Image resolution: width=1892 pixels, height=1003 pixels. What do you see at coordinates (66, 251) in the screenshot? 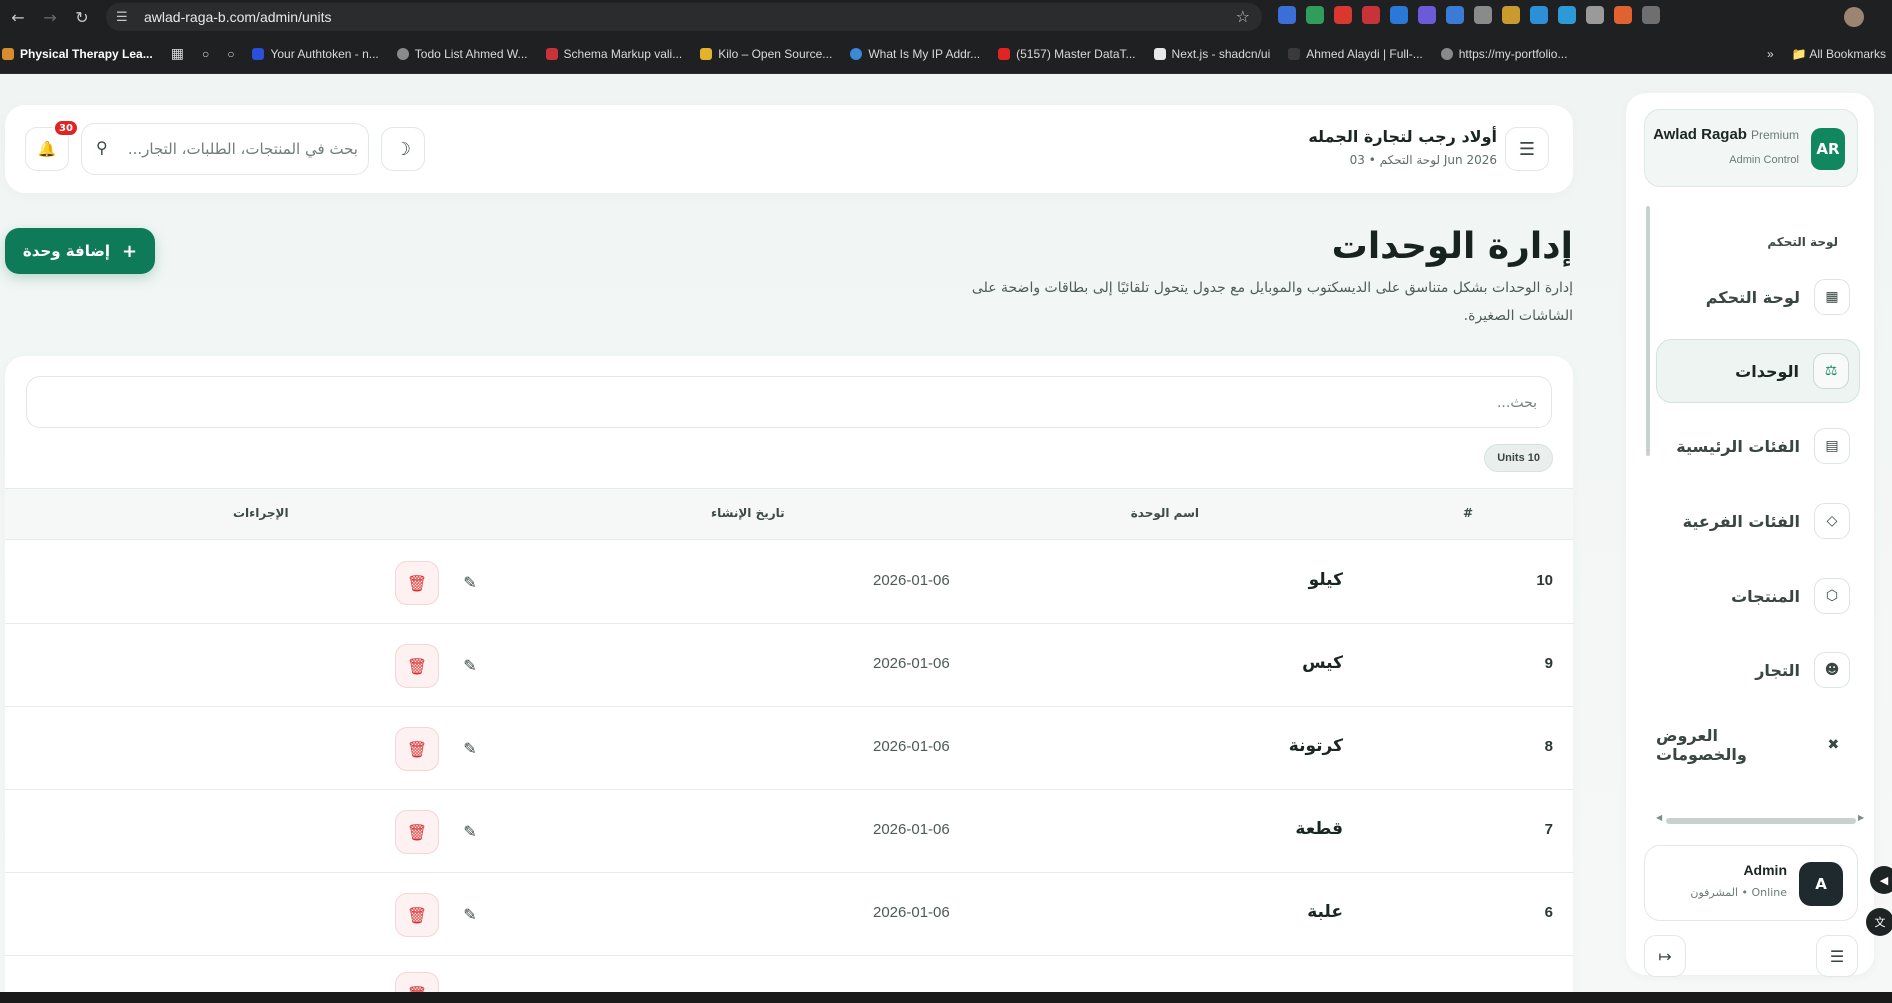
I see `add-unit-label: إضافة وحدة` at bounding box center [66, 251].